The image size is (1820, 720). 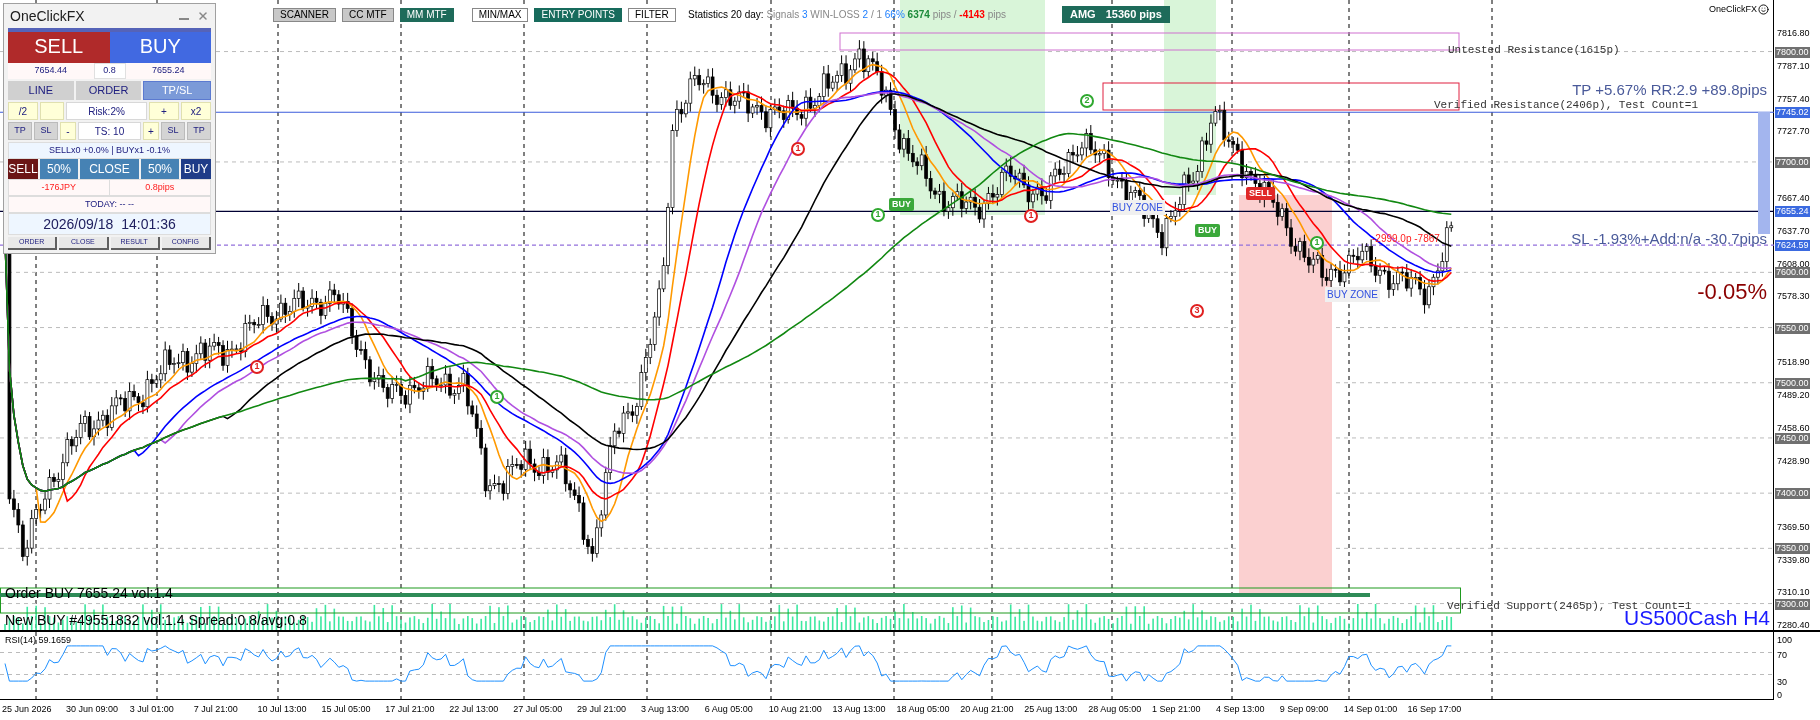 I want to click on price-tick: 7369.50, so click(x=1793, y=527).